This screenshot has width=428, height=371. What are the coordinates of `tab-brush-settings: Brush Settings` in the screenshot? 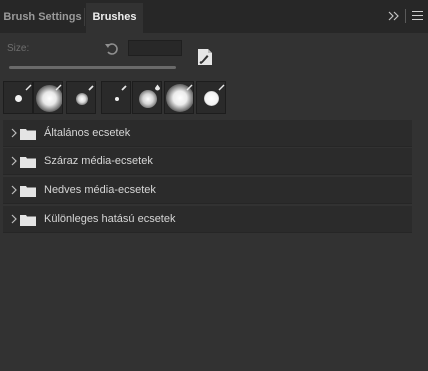 It's located at (42, 17).